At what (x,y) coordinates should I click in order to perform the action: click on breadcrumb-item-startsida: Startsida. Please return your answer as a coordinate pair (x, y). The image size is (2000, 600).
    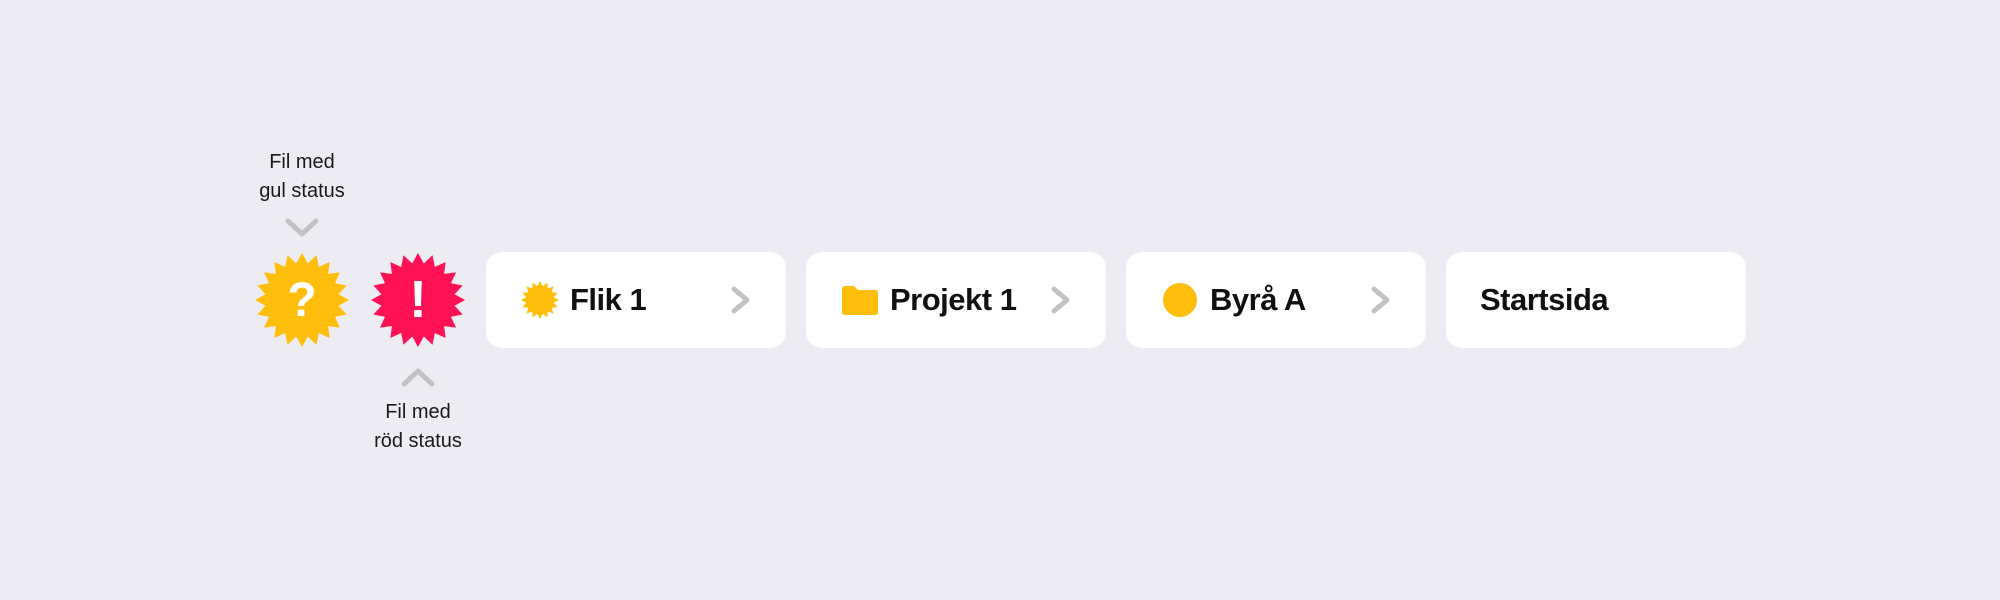
    Looking at the image, I should click on (1596, 300).